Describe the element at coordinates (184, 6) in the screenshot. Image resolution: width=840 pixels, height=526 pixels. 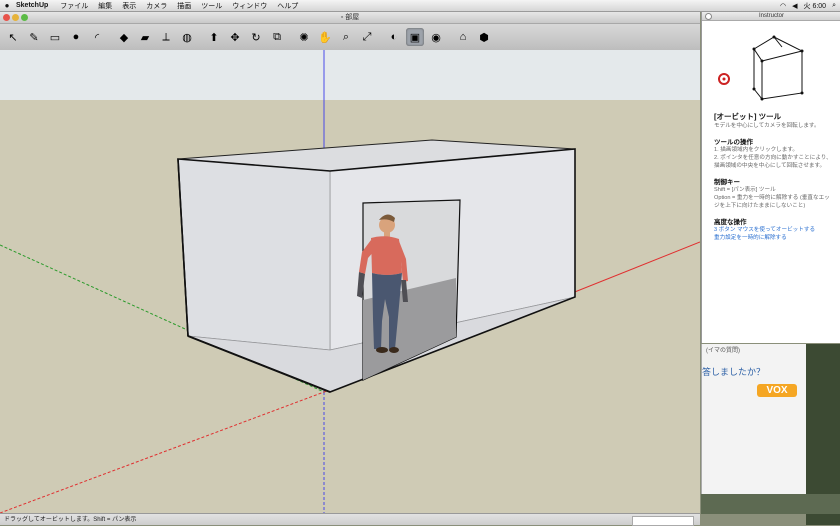
I see `menu-draw: 描画` at that location.